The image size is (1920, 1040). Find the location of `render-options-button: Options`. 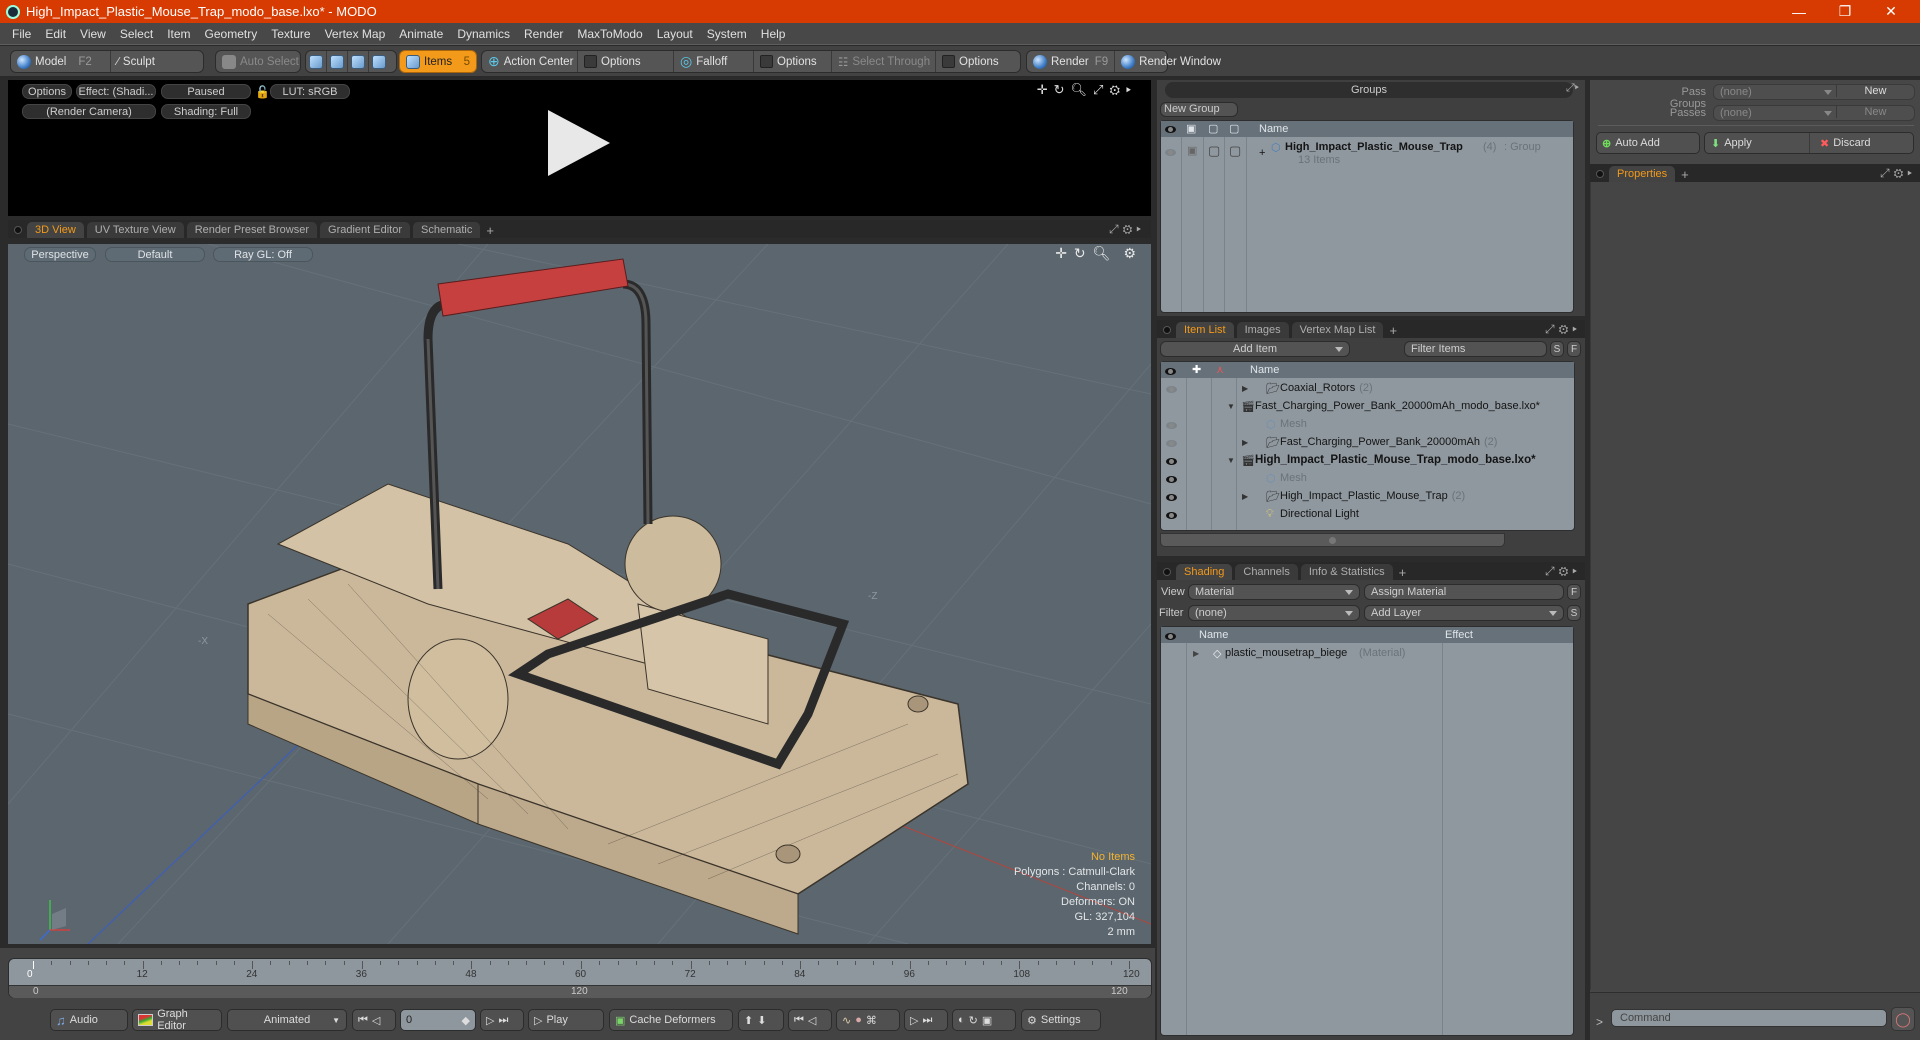

render-options-button: Options is located at coordinates (47, 91).